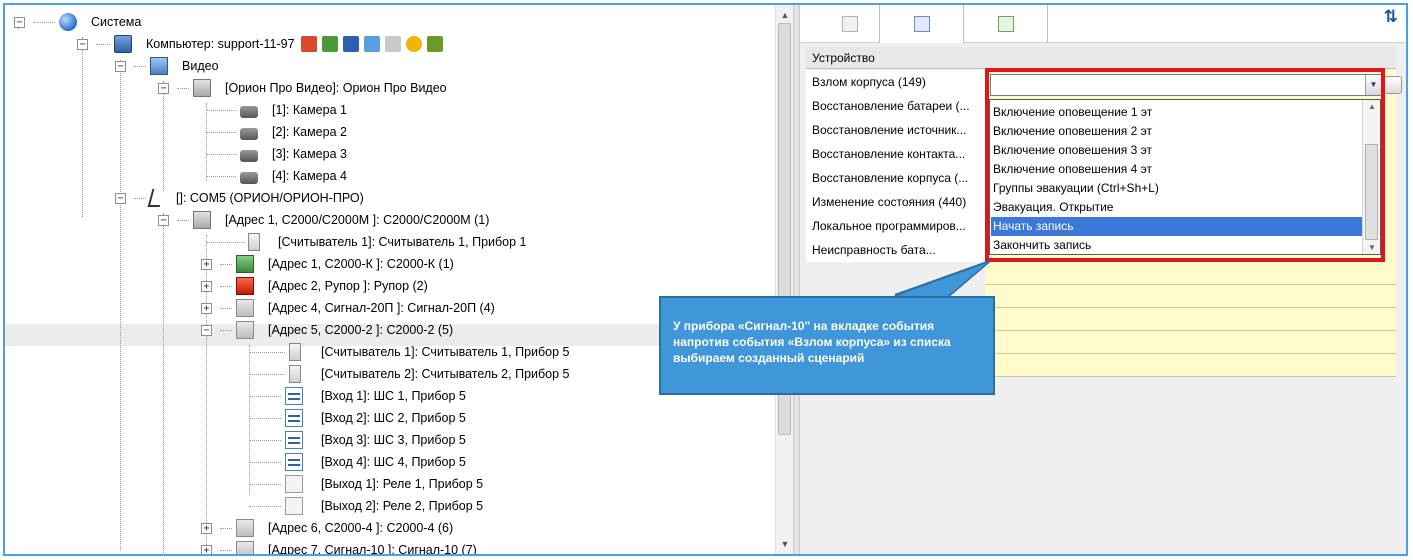 The height and width of the screenshot is (560, 1413). Describe the element at coordinates (393, 396) in the screenshot. I see `tree-item-label: [Вход 1]: ШС 1, Прибор 5` at that location.